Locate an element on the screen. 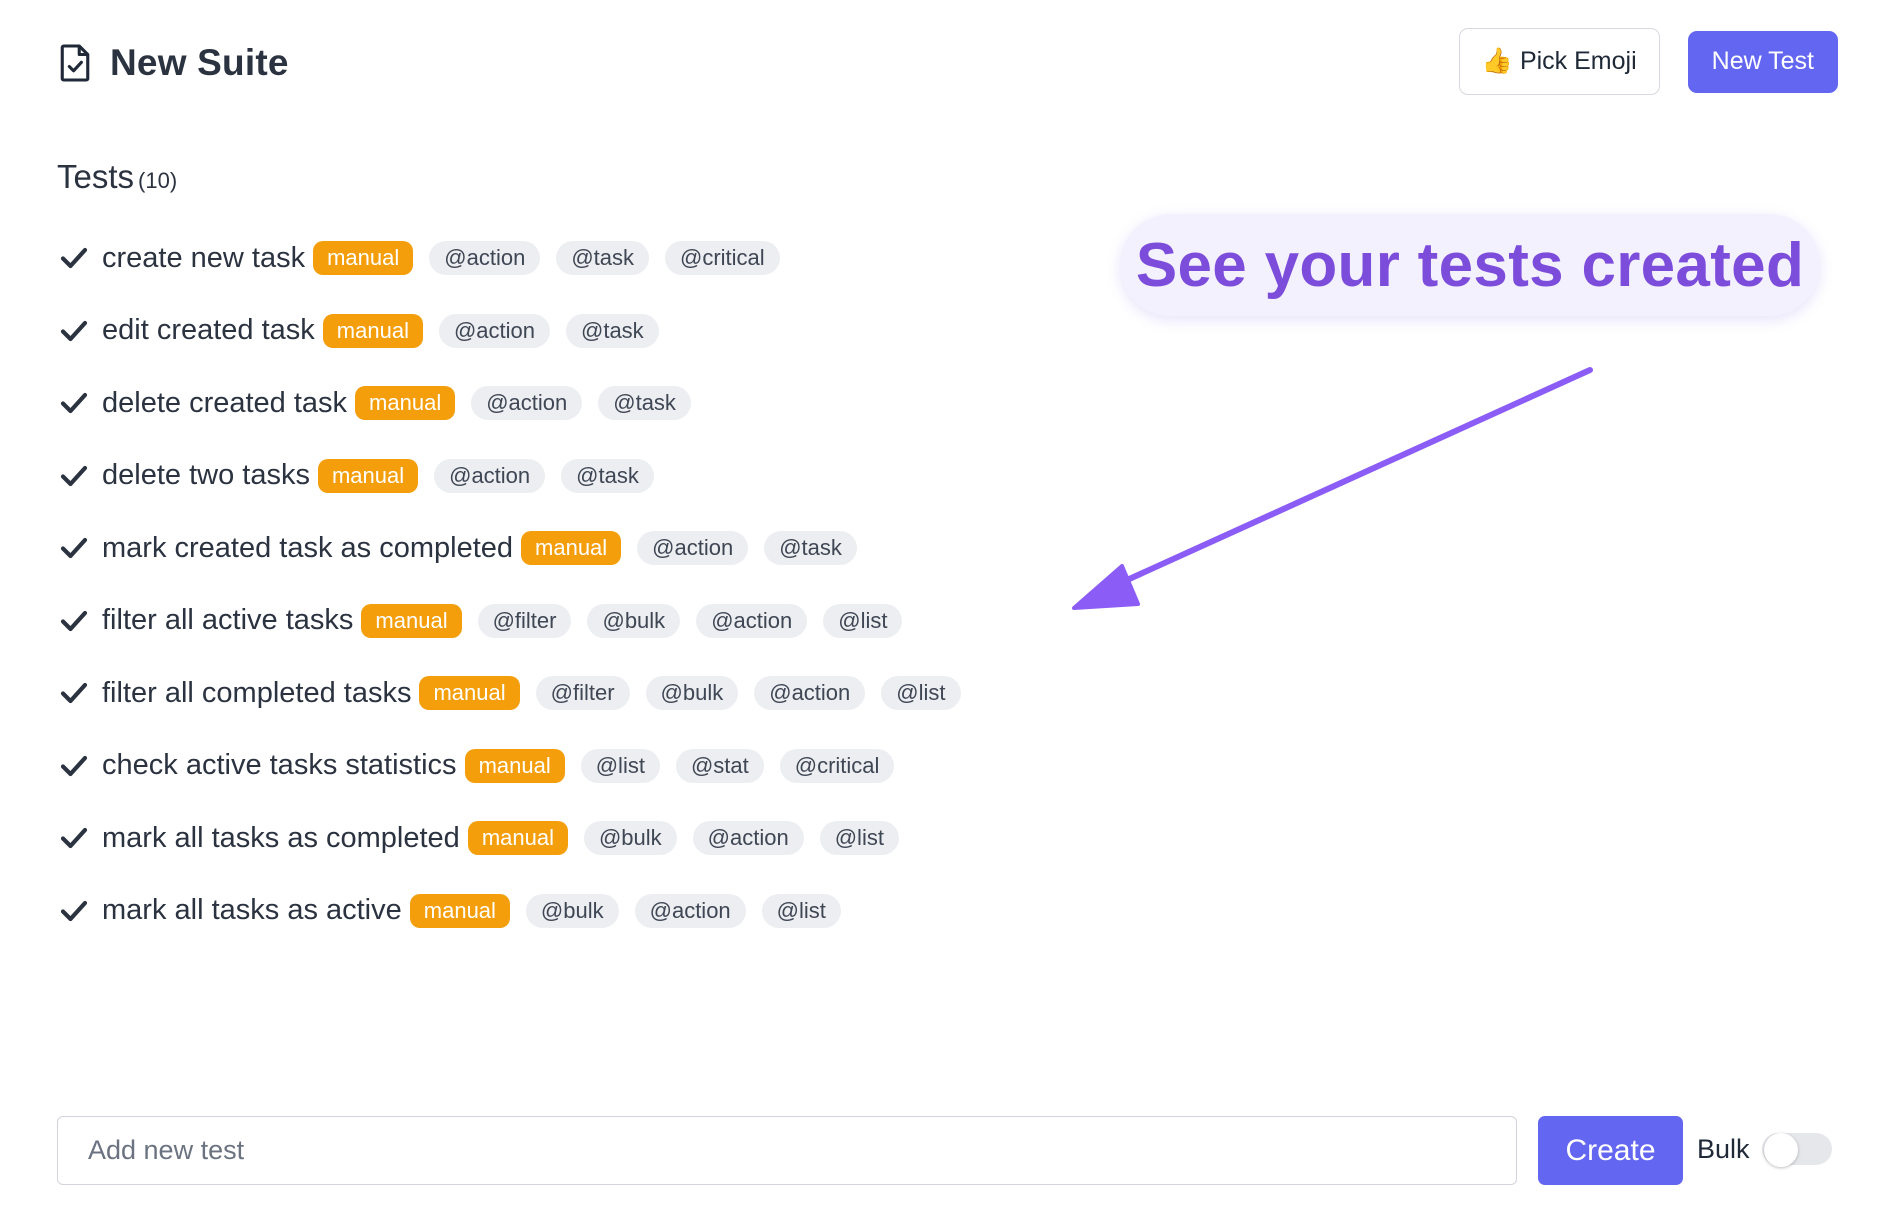 This screenshot has width=1878, height=1206. header: New Suite 👍 Pick Emoji New Test is located at coordinates (948, 68).